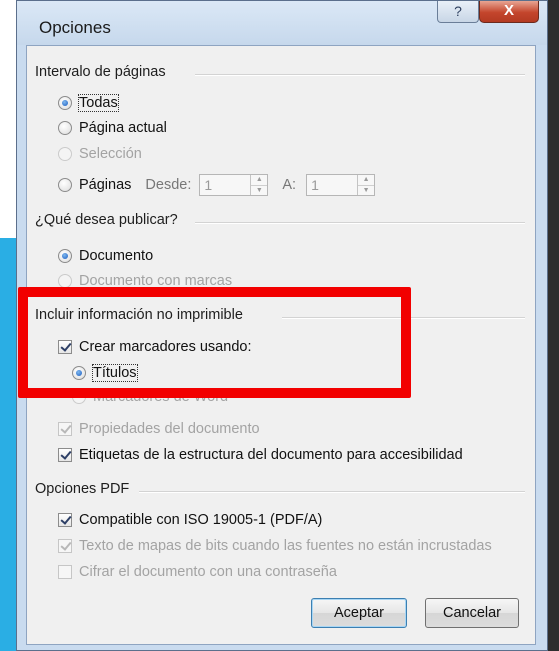 This screenshot has width=559, height=651. What do you see at coordinates (98, 103) in the screenshot?
I see `radio-label: Todas` at bounding box center [98, 103].